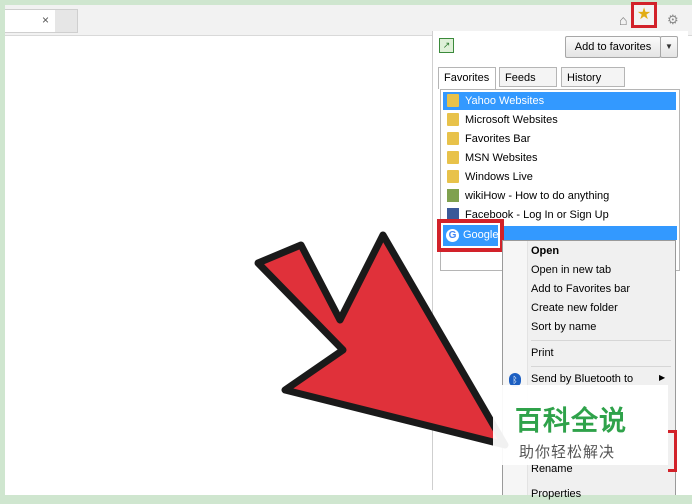 Image resolution: width=692 pixels, height=504 pixels. What do you see at coordinates (567, 452) in the screenshot?
I see `watermark-subtitle: 助你轻松解决` at bounding box center [567, 452].